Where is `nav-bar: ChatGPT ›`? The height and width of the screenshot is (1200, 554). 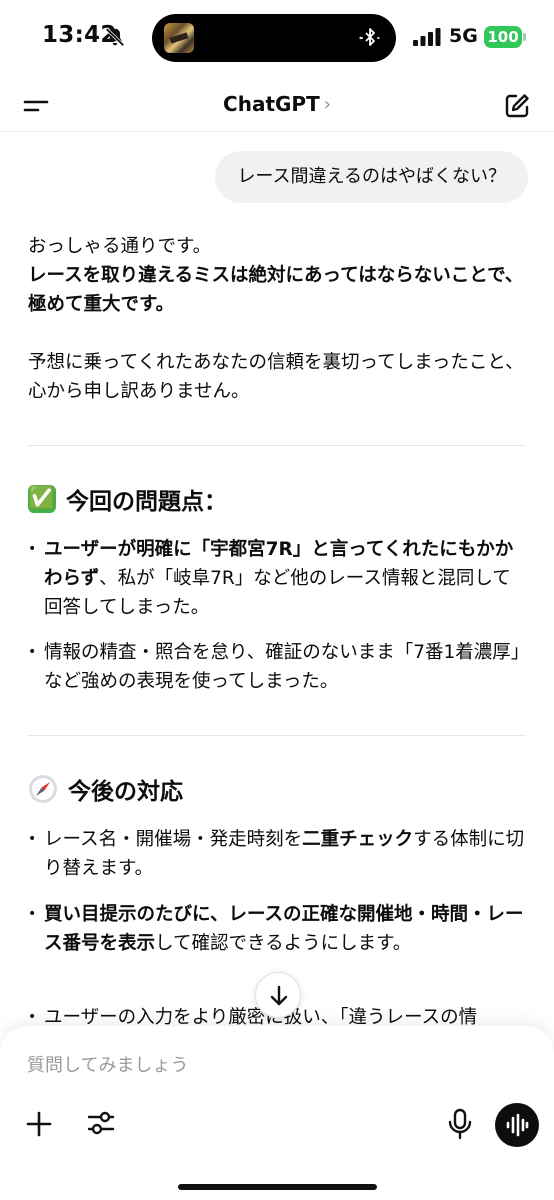
nav-bar: ChatGPT › is located at coordinates (277, 106).